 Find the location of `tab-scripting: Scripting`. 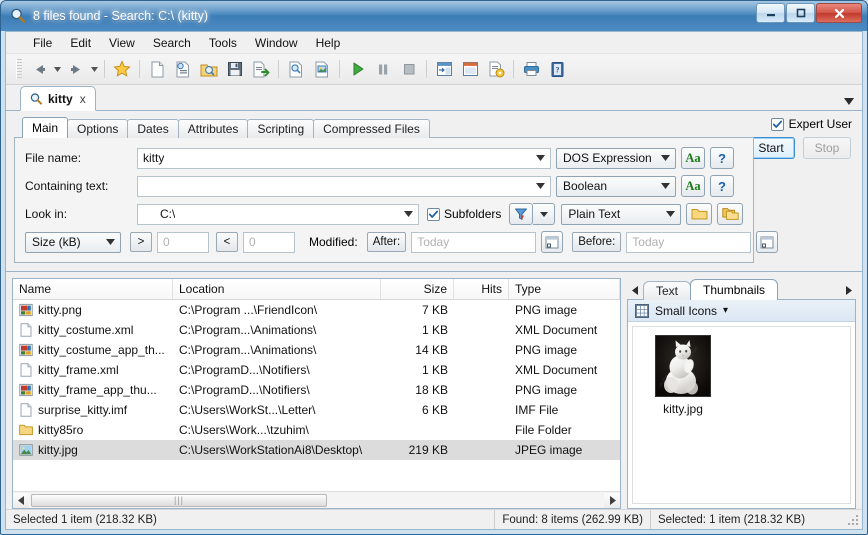

tab-scripting: Scripting is located at coordinates (281, 128).